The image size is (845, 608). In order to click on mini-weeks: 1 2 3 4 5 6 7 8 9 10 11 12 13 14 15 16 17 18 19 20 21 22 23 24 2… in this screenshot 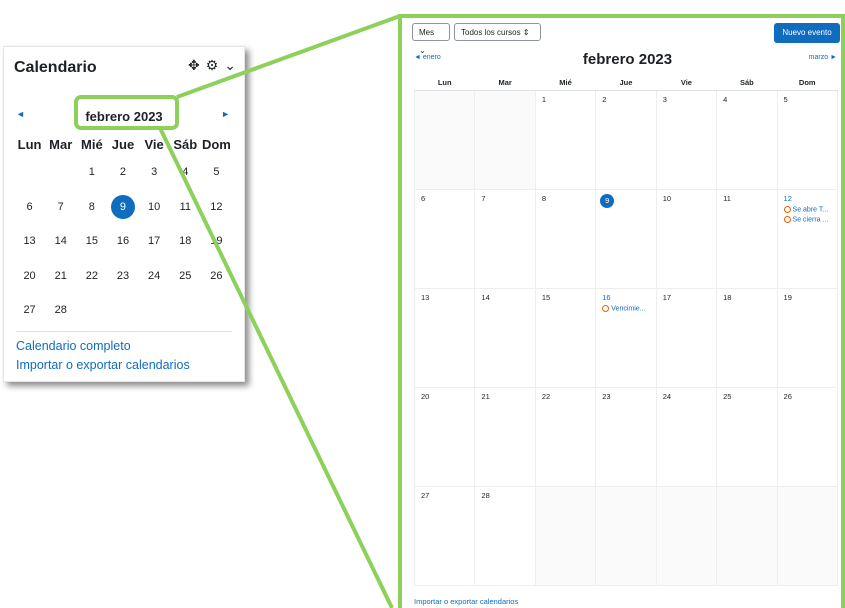, I will do `click(123, 241)`.